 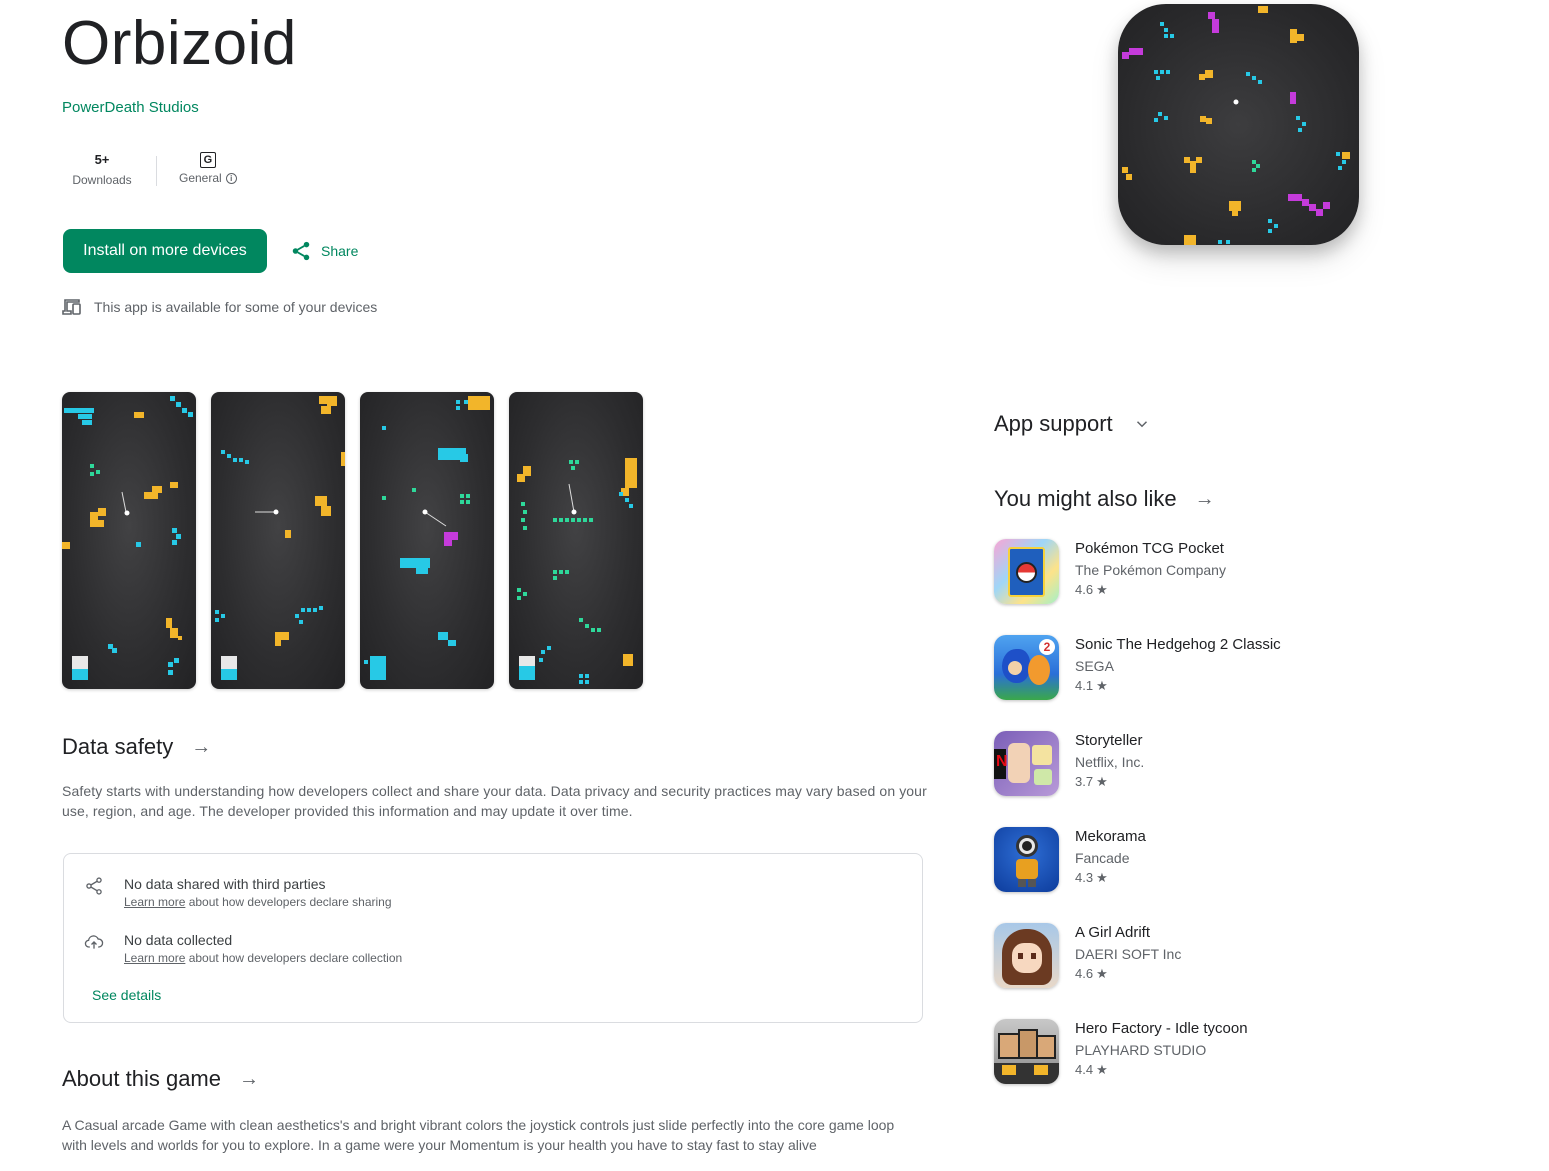 I want to click on storyteller-app-icon: N, so click(x=1026, y=763).